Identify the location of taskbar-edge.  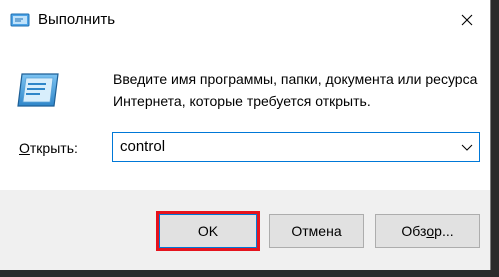
(249, 273).